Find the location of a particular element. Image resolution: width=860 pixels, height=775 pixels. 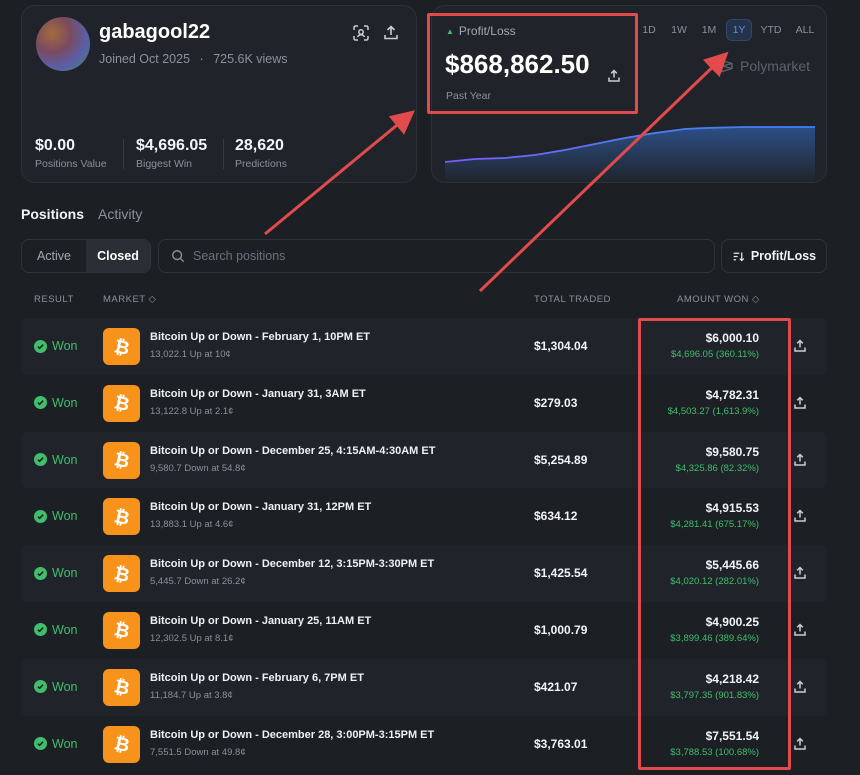

profile-meta: Joined Oct 2025 · 725.6K views is located at coordinates (193, 59).